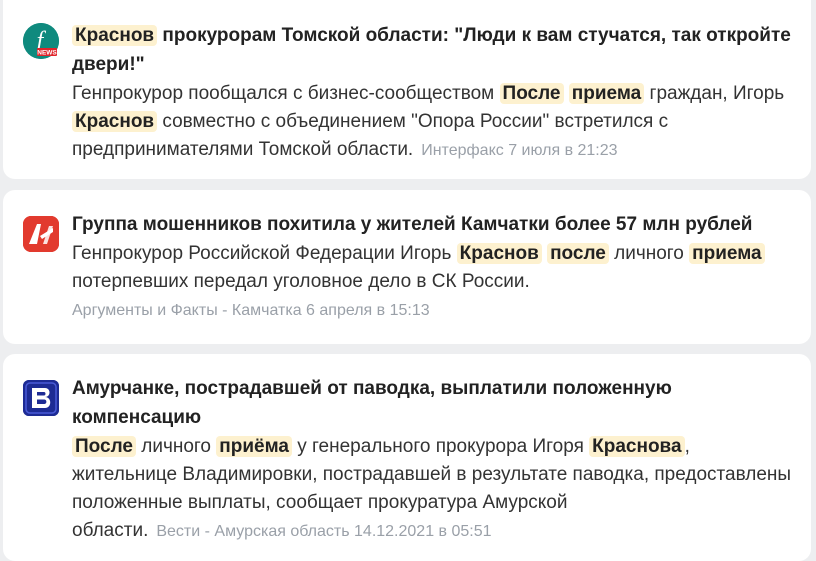 The height and width of the screenshot is (561, 816). I want to click on highlighted-keyword: Краснова, so click(637, 446).